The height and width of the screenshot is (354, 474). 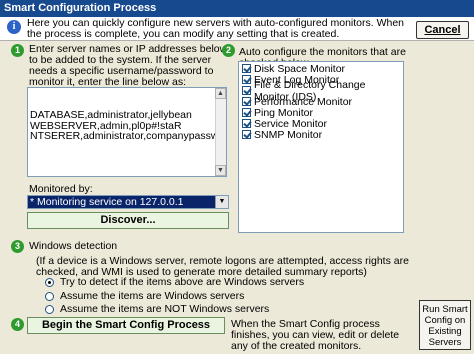 What do you see at coordinates (61, 189) in the screenshot?
I see `monitored-by-label: Monitored by:` at bounding box center [61, 189].